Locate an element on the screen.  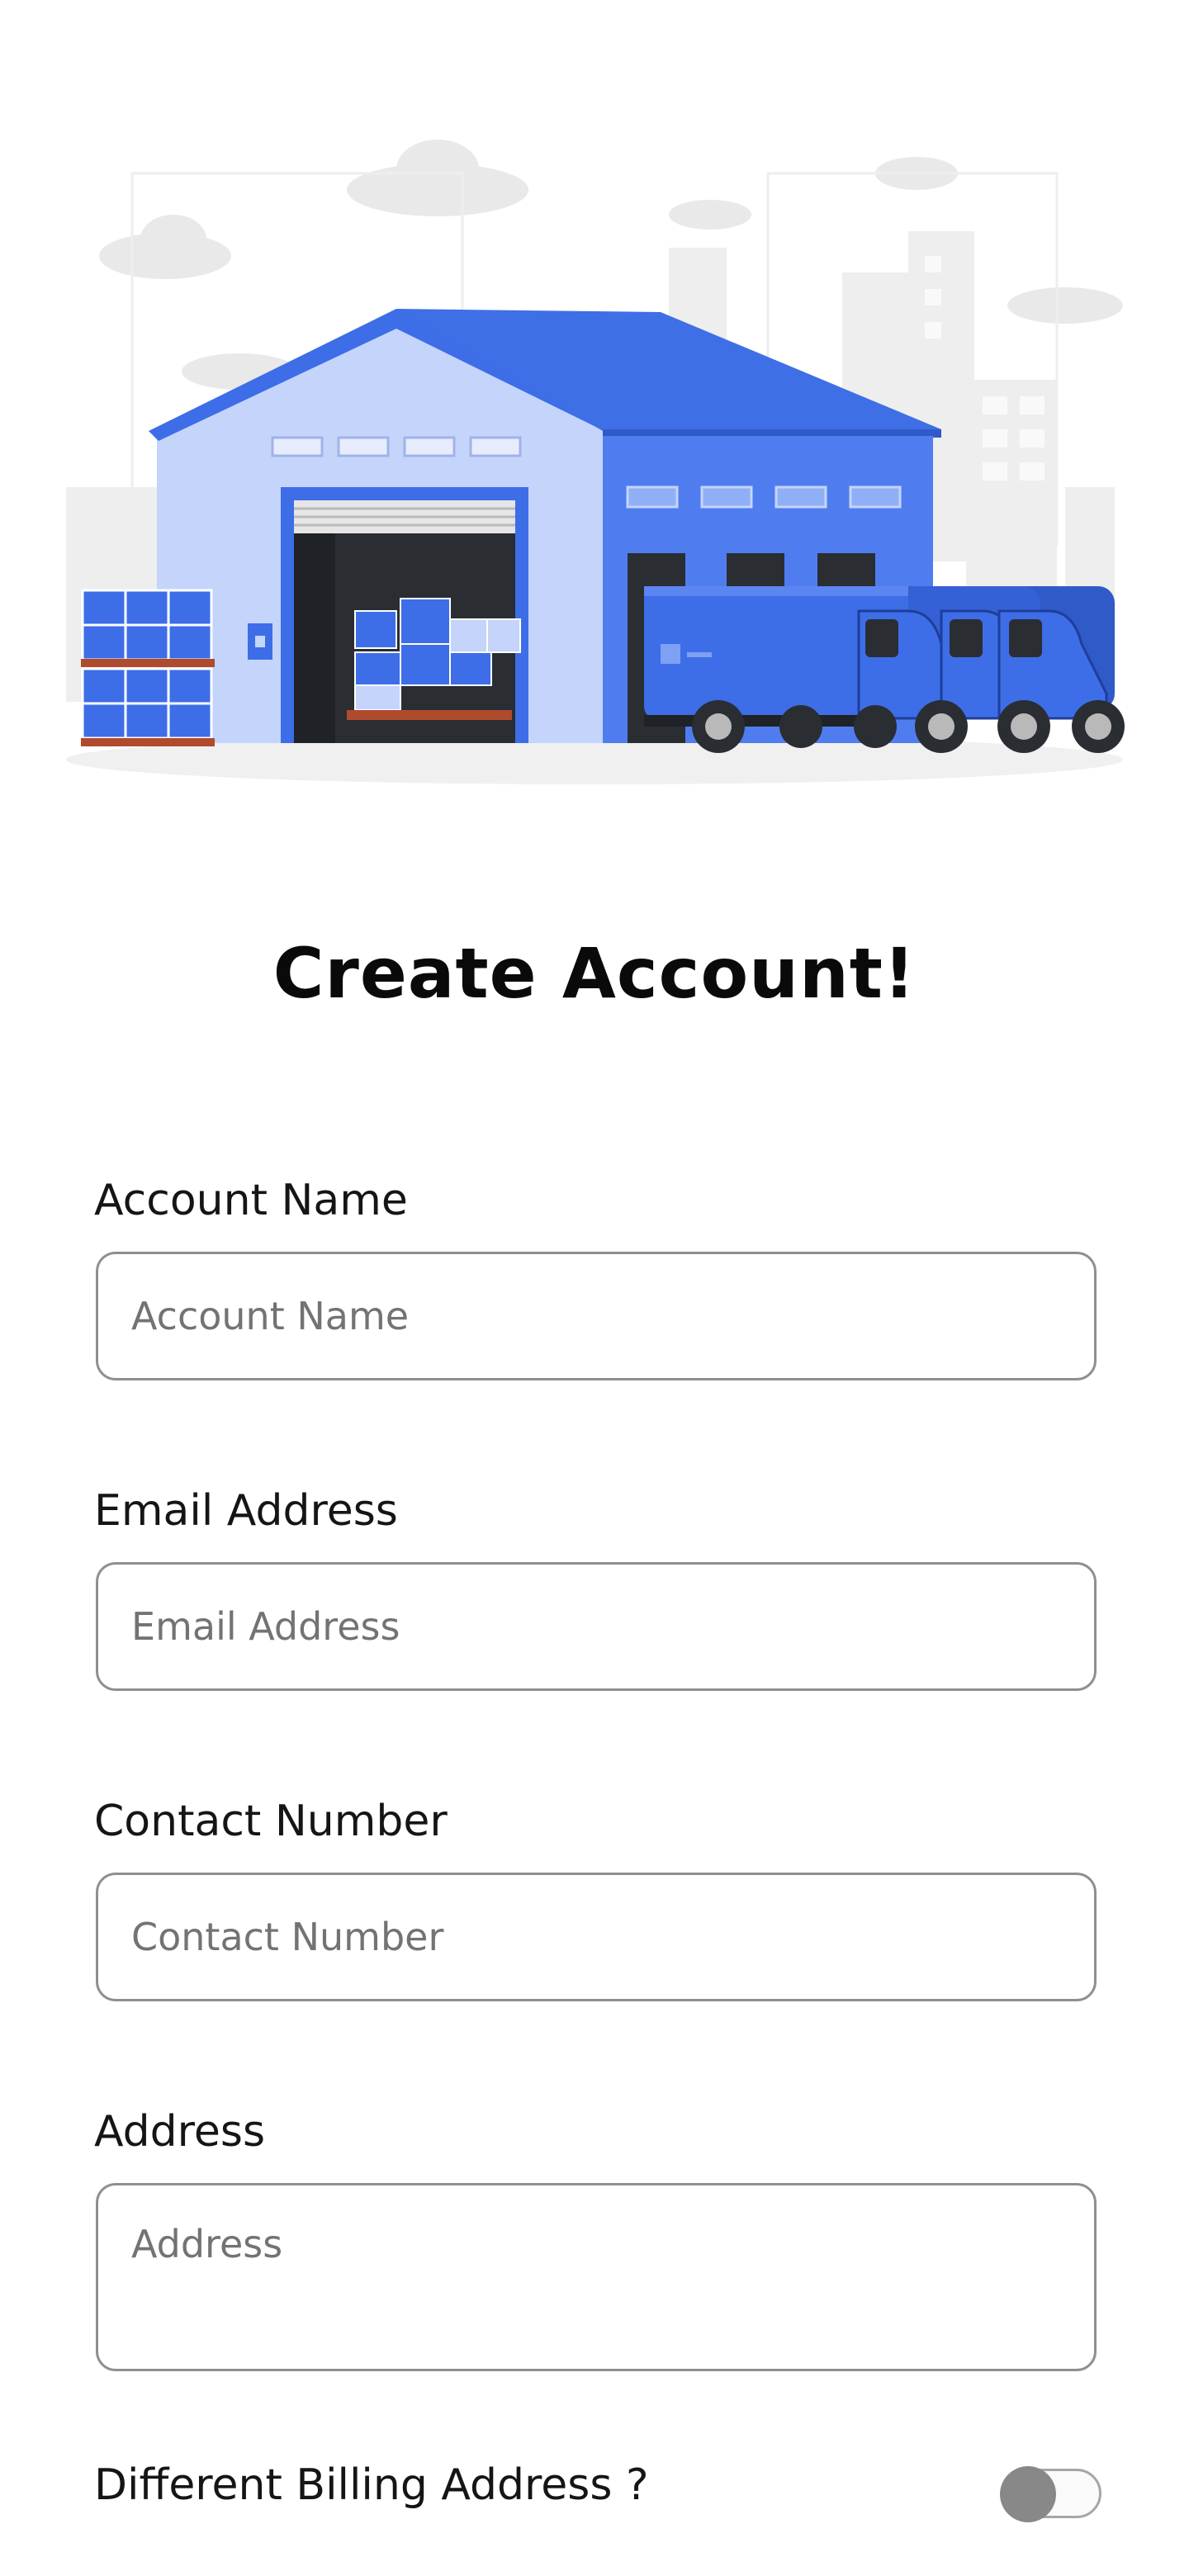
address-textarea is located at coordinates (596, 2277).